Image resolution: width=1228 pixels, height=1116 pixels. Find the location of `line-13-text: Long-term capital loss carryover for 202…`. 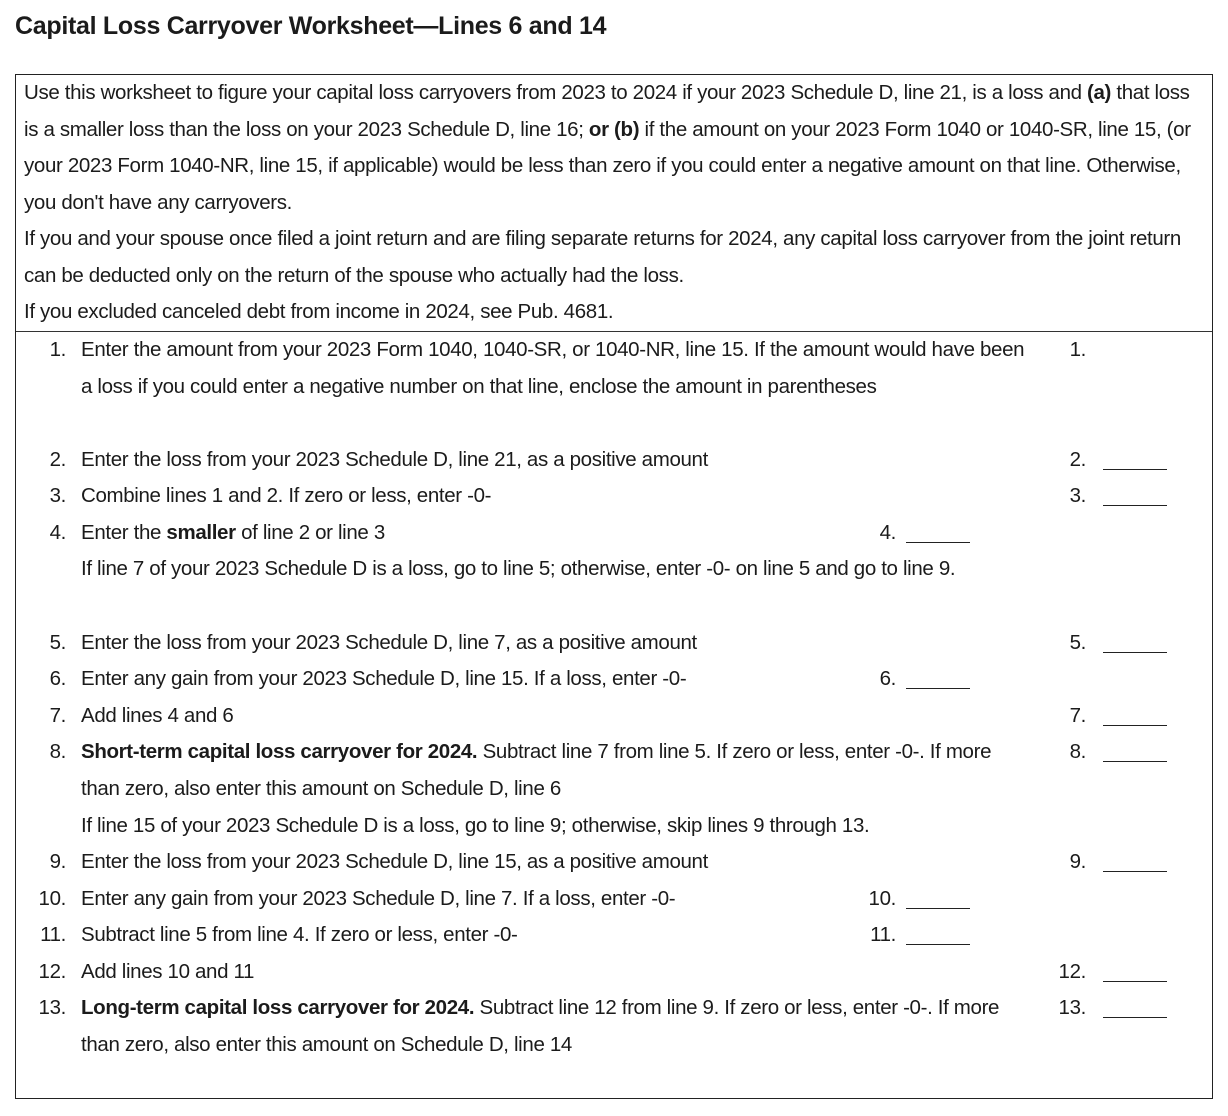

line-13-text: Long-term capital loss carryover for 202… is located at coordinates (540, 1026).